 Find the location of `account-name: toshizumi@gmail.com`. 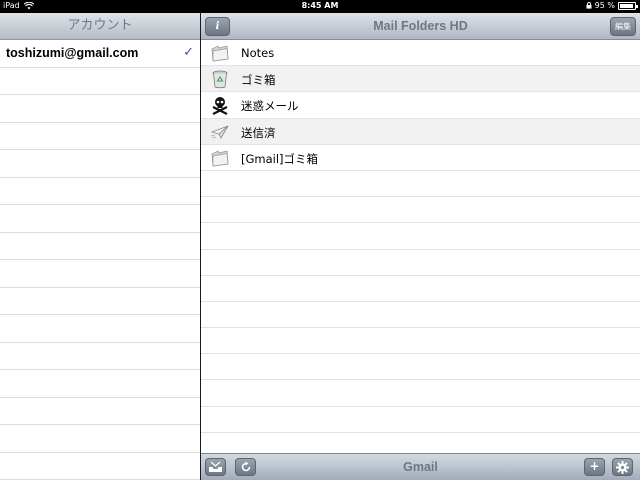

account-name: toshizumi@gmail.com is located at coordinates (72, 53).